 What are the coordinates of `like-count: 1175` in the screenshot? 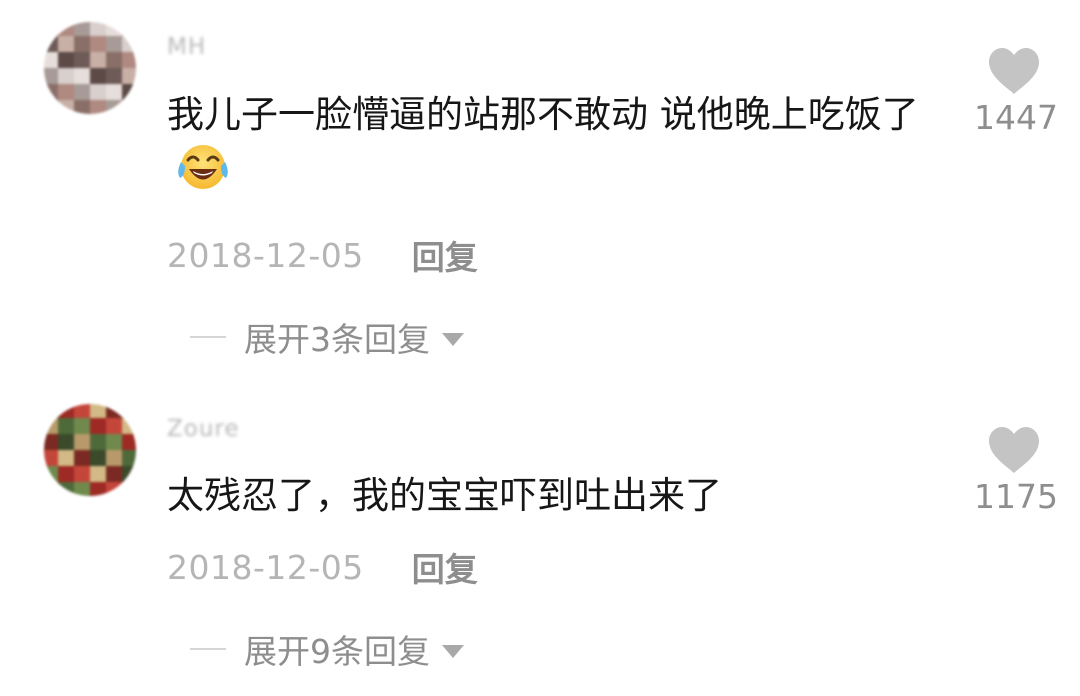 It's located at (1016, 496).